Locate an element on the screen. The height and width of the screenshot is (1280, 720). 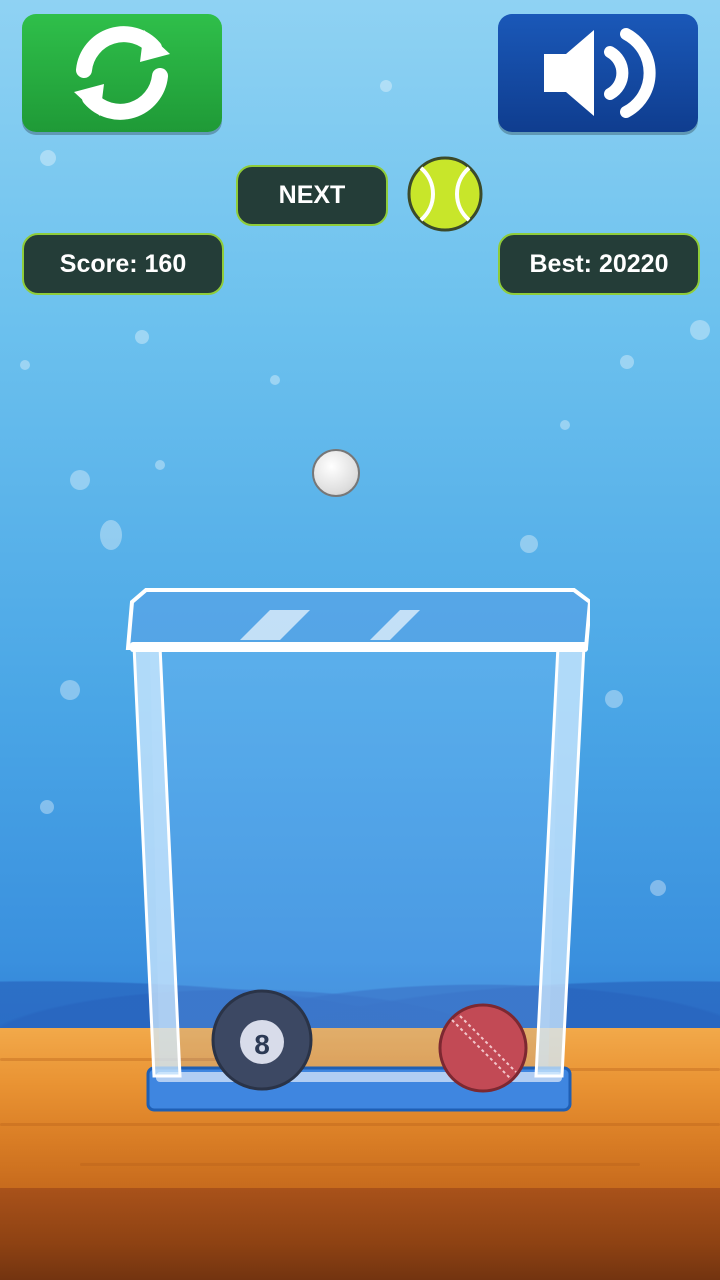
speaker-icon is located at coordinates (600, 73).